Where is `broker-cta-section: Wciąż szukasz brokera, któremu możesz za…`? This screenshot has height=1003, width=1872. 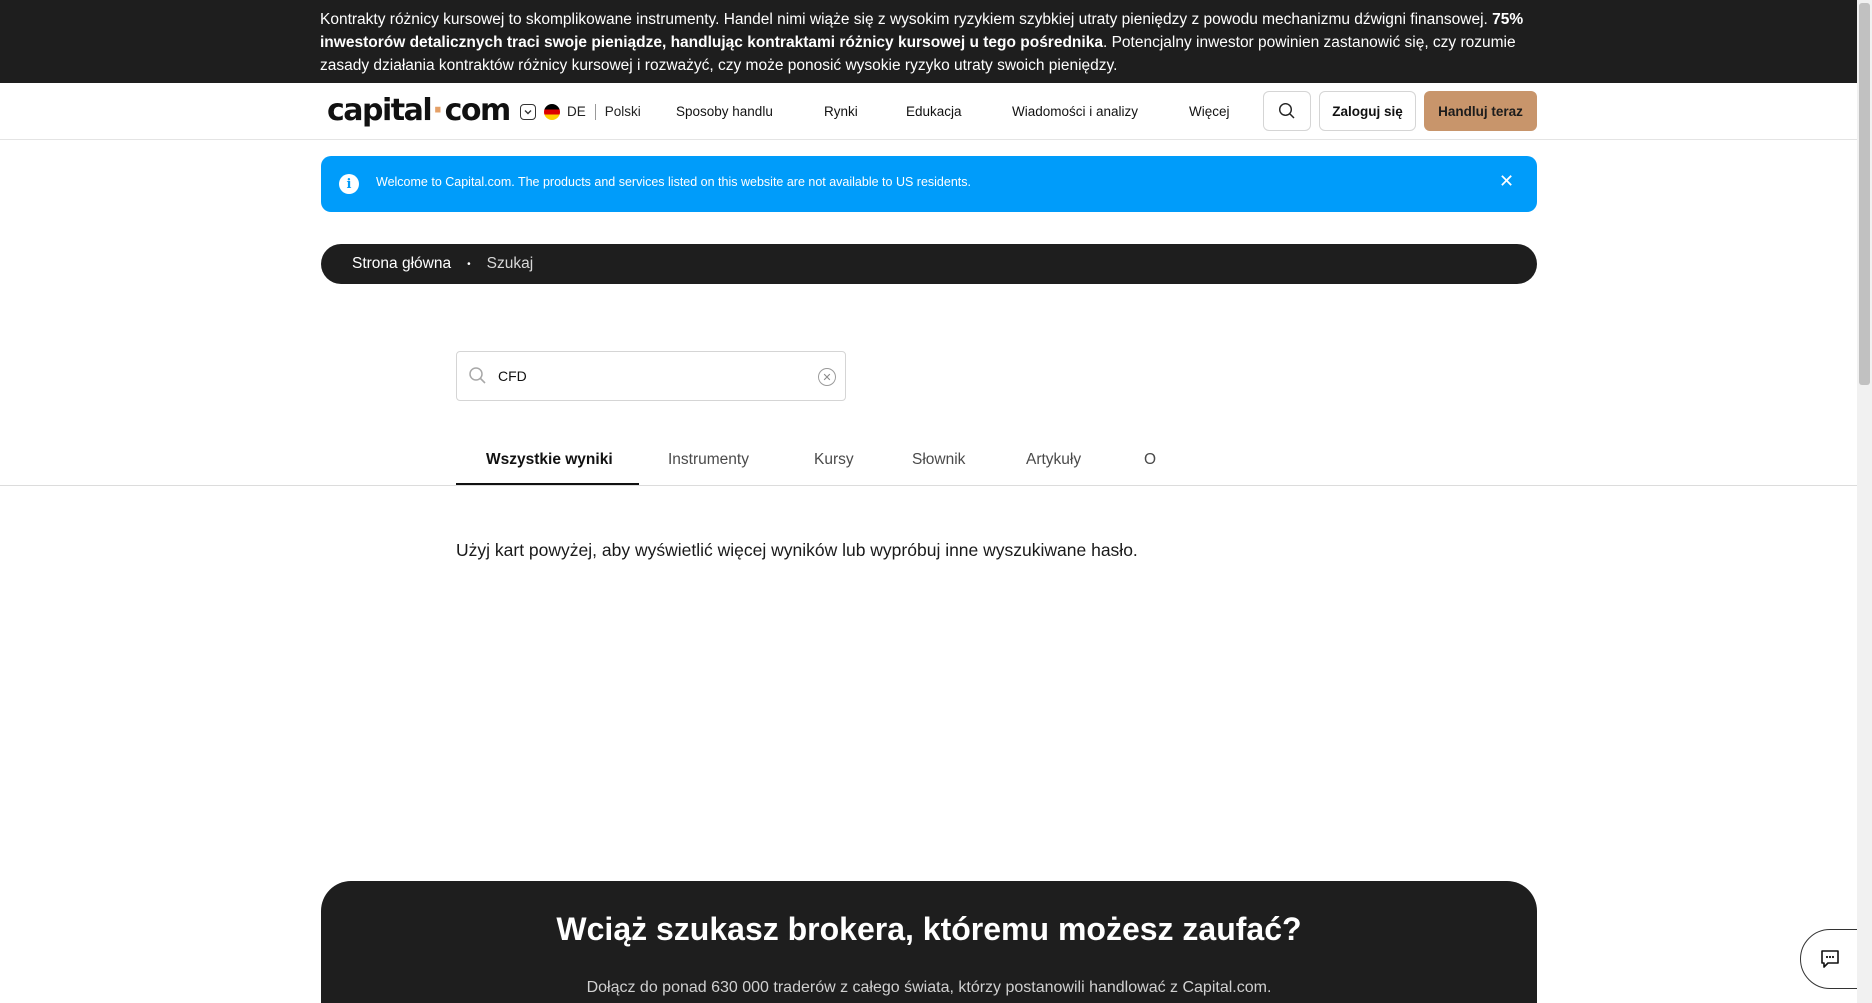 broker-cta-section: Wciąż szukasz brokera, któremu możesz za… is located at coordinates (929, 942).